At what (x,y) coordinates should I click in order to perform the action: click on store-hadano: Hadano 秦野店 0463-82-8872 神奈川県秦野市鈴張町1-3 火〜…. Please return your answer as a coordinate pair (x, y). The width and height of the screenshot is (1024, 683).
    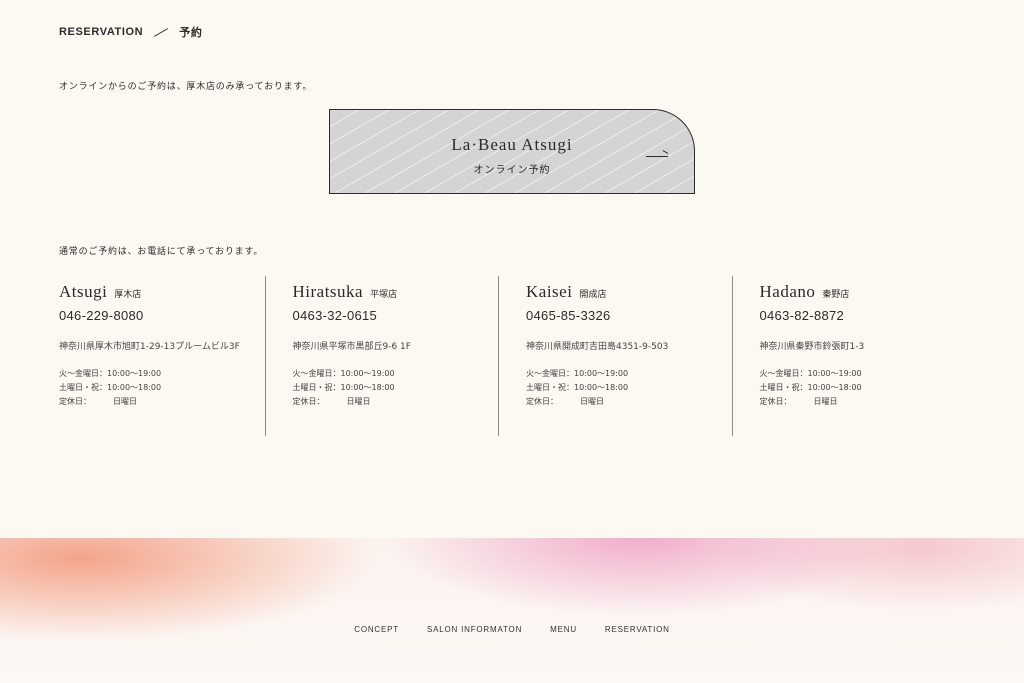
    Looking at the image, I should click on (848, 356).